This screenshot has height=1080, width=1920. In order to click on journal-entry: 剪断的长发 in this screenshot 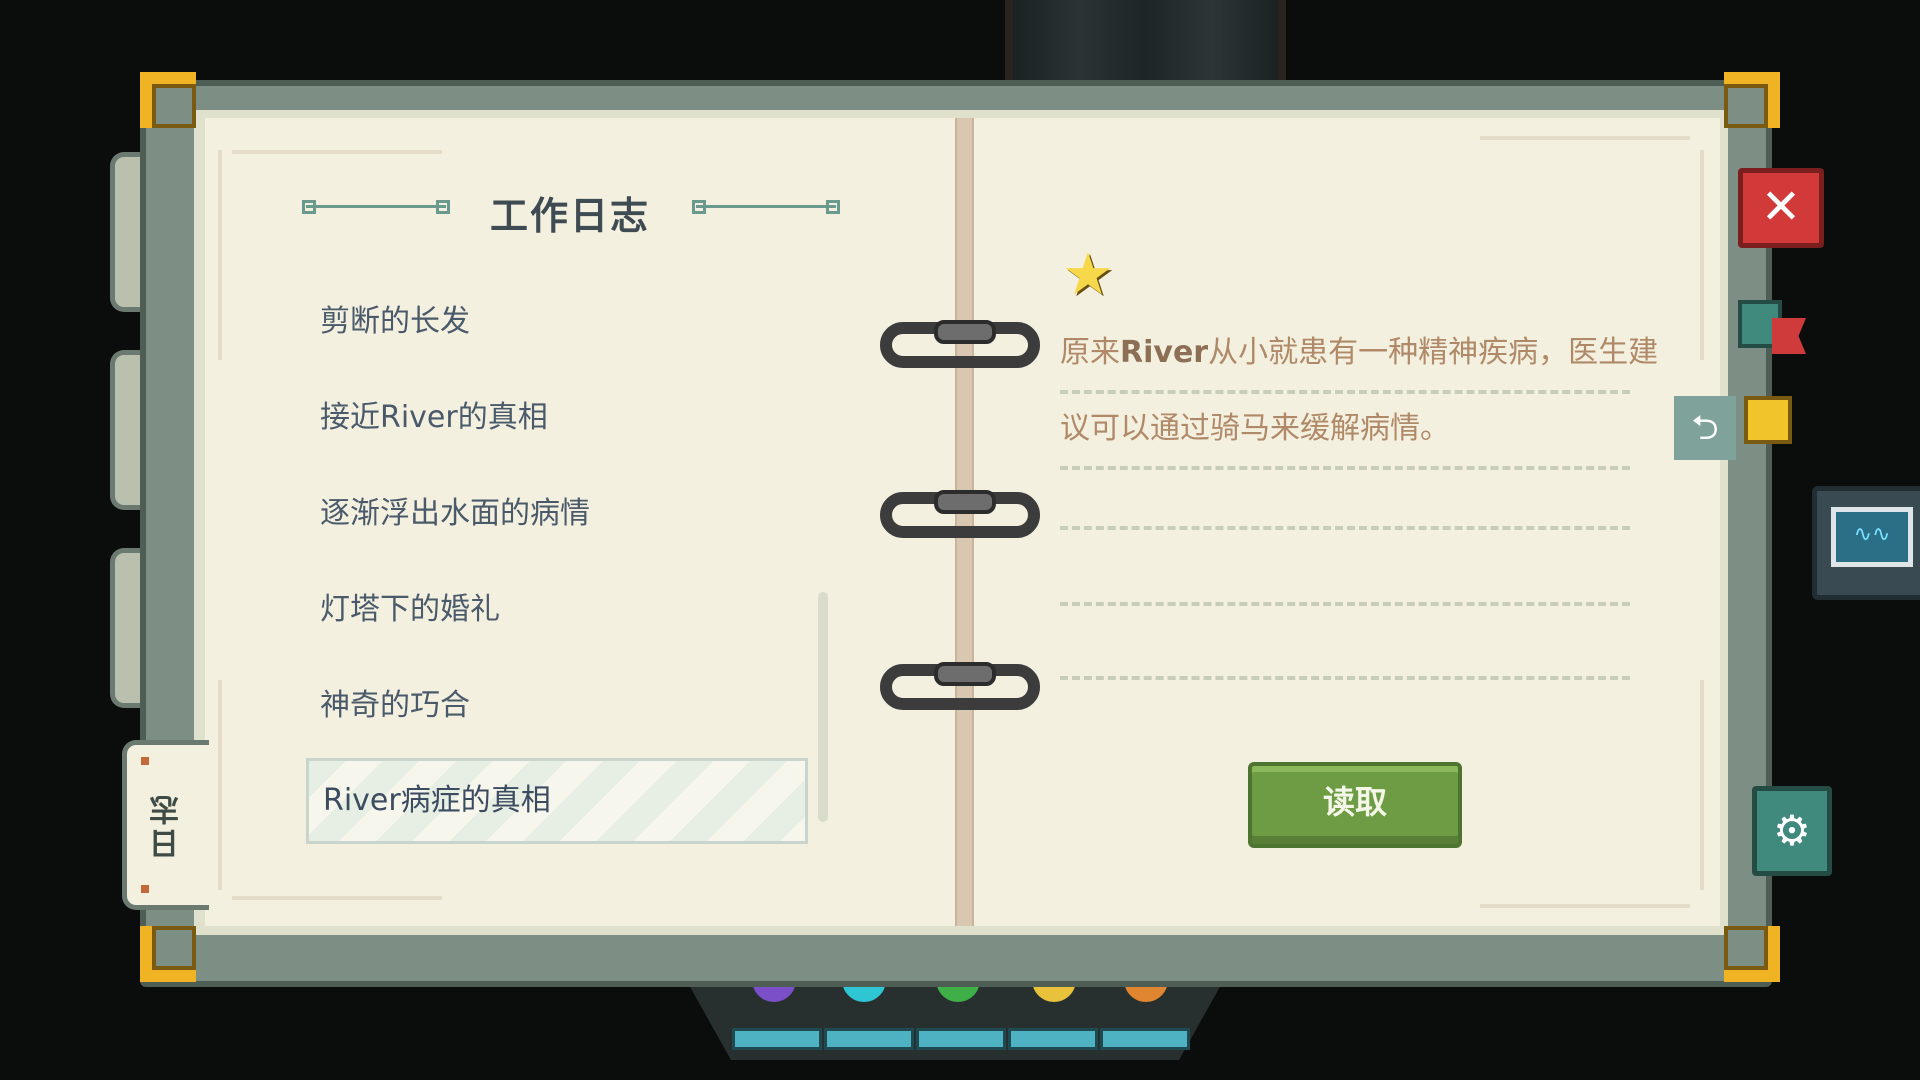, I will do `click(395, 322)`.